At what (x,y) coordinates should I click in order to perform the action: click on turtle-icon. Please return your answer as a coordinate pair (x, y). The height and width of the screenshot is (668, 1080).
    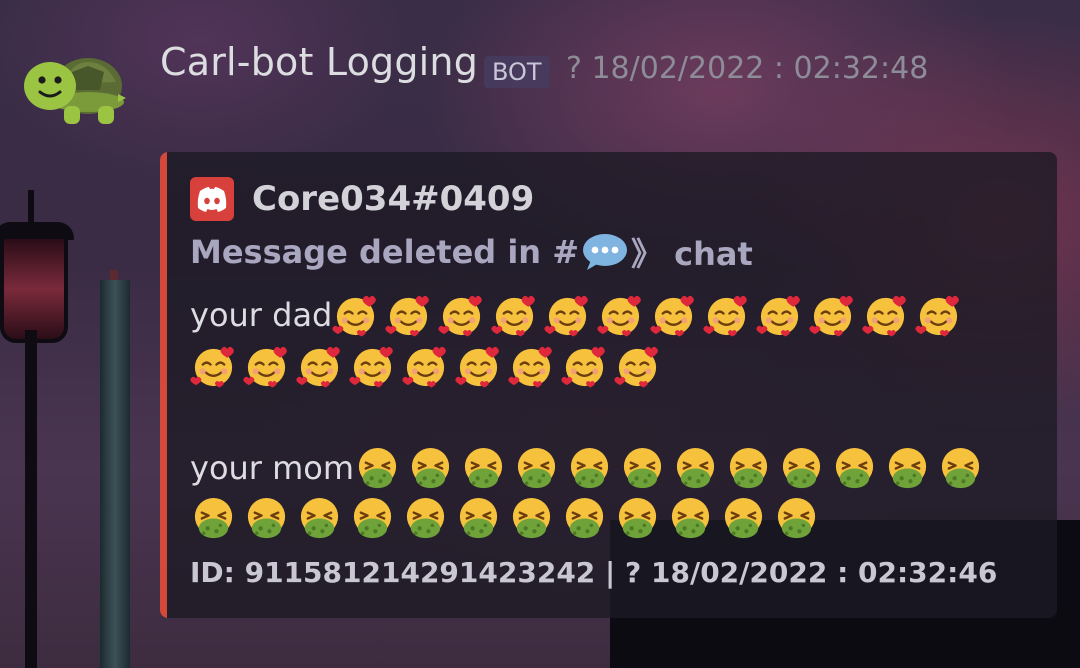
    Looking at the image, I should click on (75, 91).